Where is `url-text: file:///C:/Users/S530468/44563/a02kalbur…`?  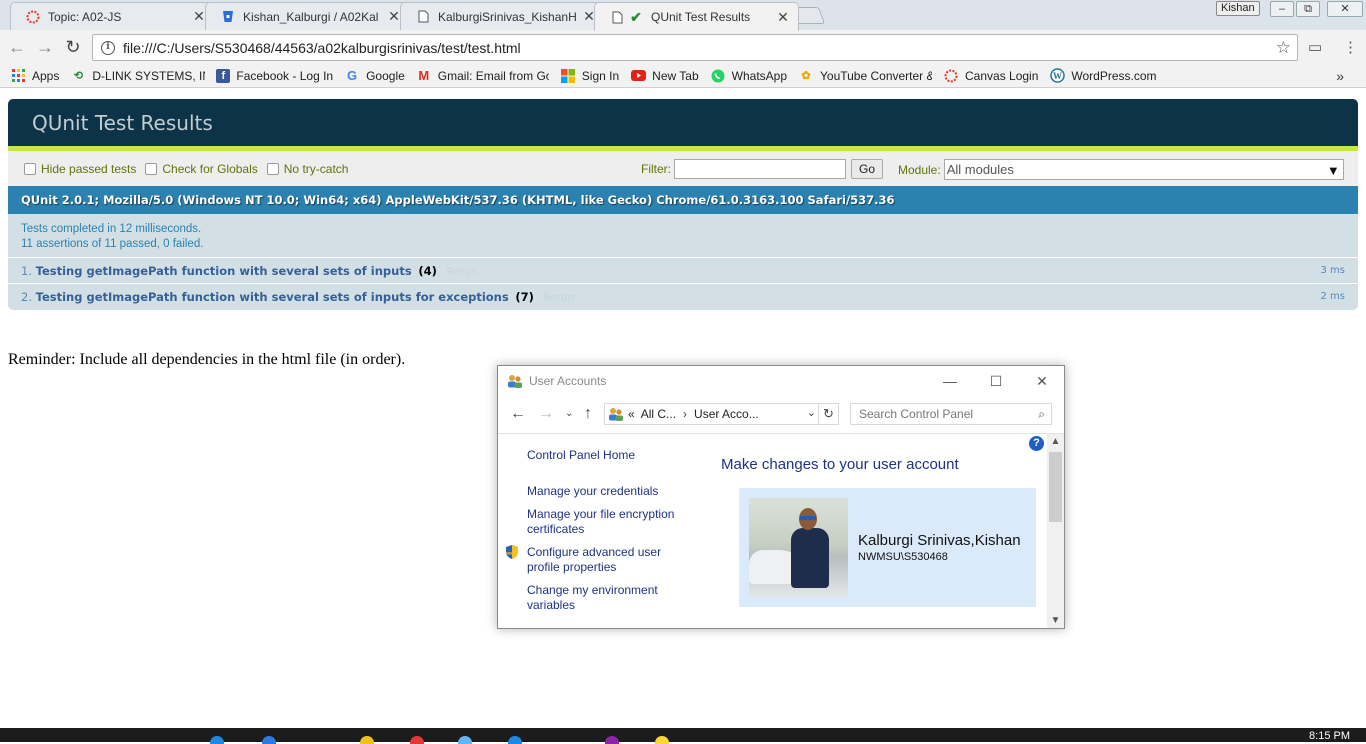
url-text: file:///C:/Users/S530468/44563/a02kalbur… is located at coordinates (699, 48).